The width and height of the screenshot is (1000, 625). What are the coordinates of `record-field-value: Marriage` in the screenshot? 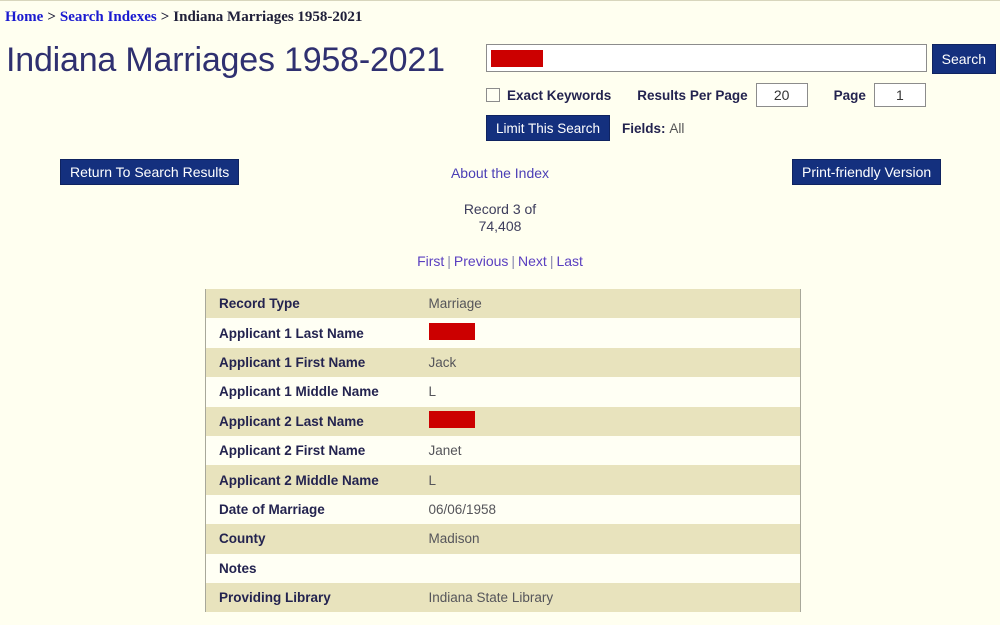 It's located at (455, 304).